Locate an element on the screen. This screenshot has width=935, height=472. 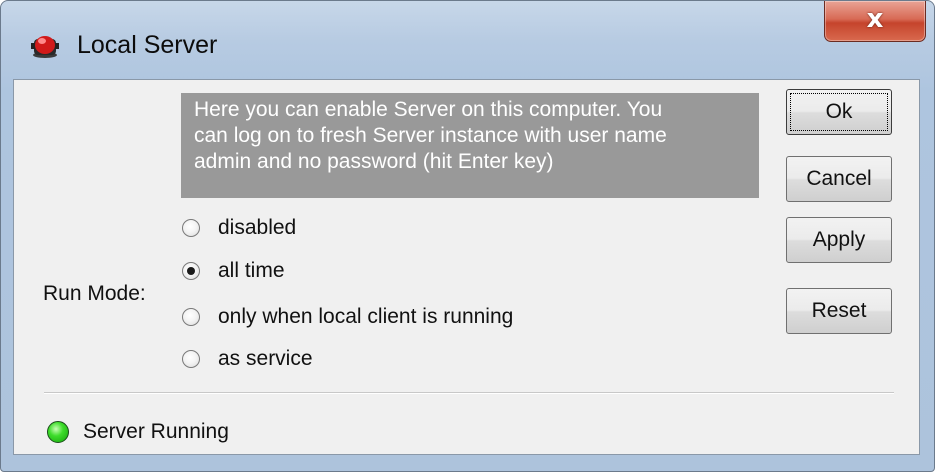
status-text: Server Running is located at coordinates (156, 431).